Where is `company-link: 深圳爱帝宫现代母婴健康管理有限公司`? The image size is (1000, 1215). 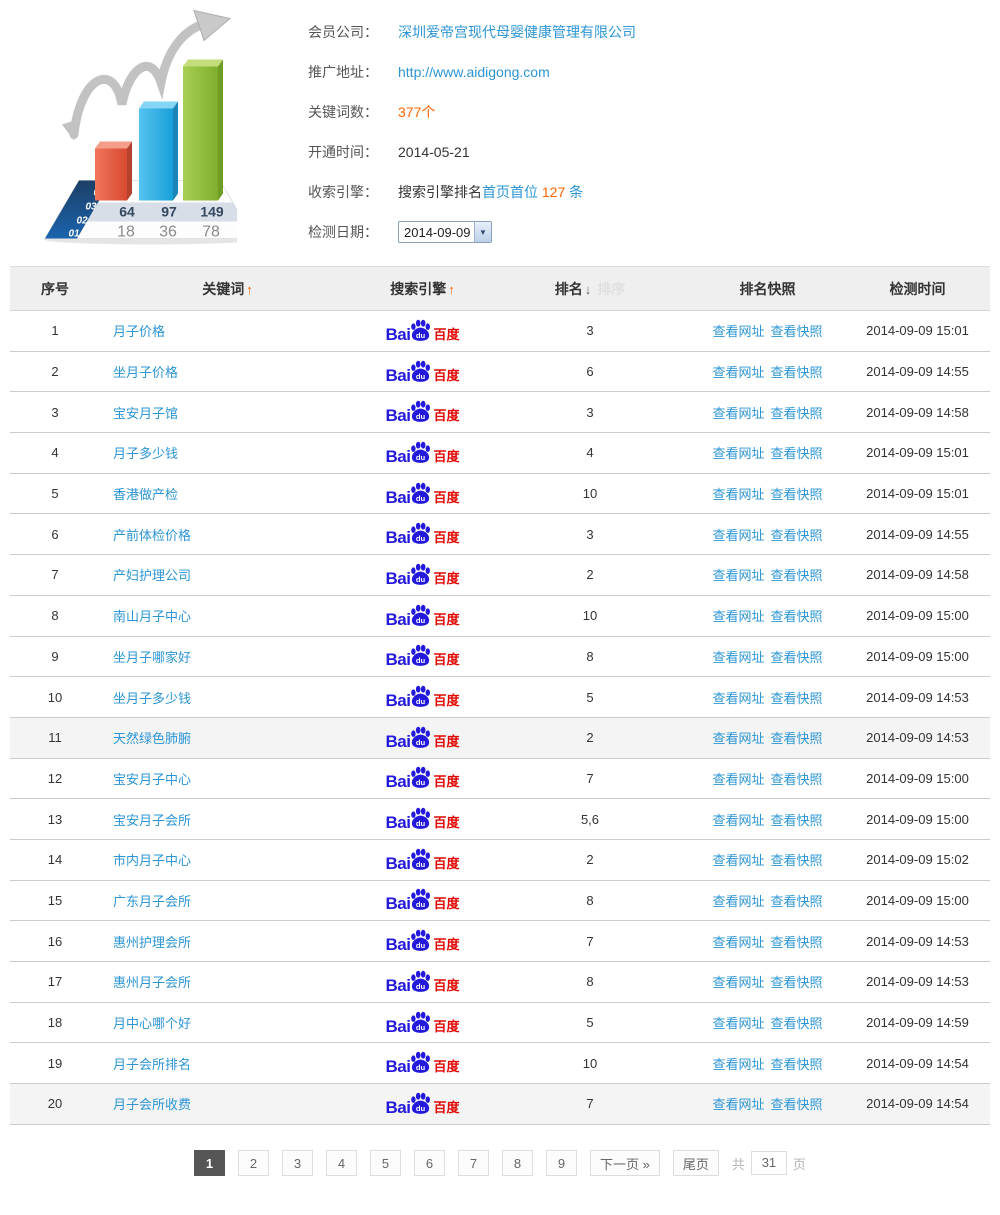 company-link: 深圳爱帝宫现代母婴健康管理有限公司 is located at coordinates (517, 32).